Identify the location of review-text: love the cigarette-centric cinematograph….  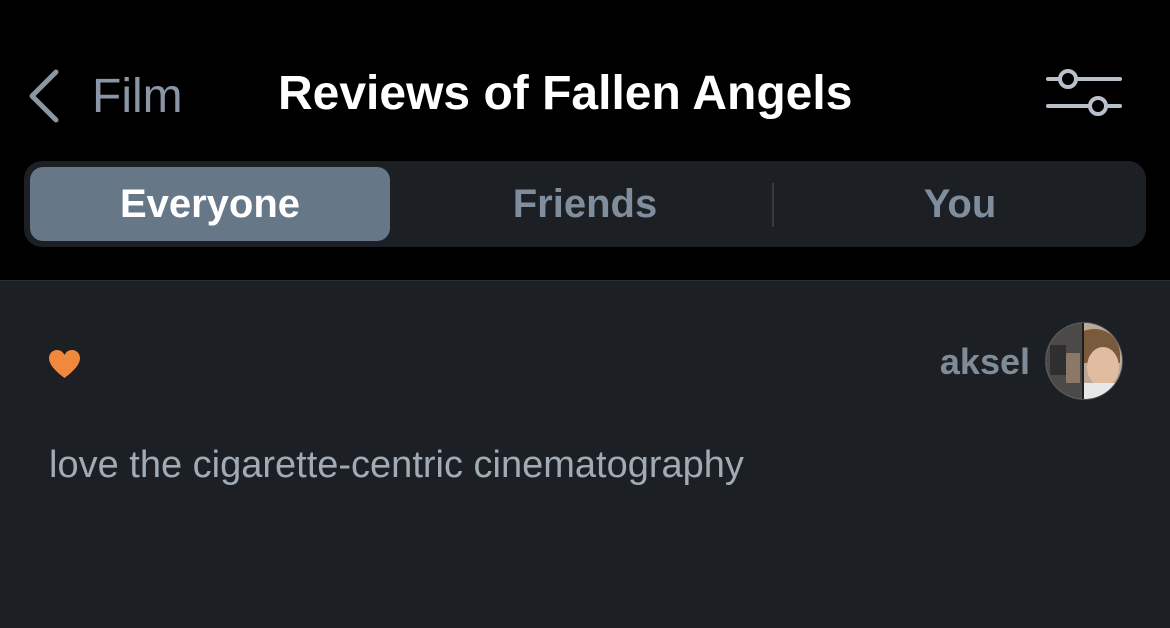
(396, 465).